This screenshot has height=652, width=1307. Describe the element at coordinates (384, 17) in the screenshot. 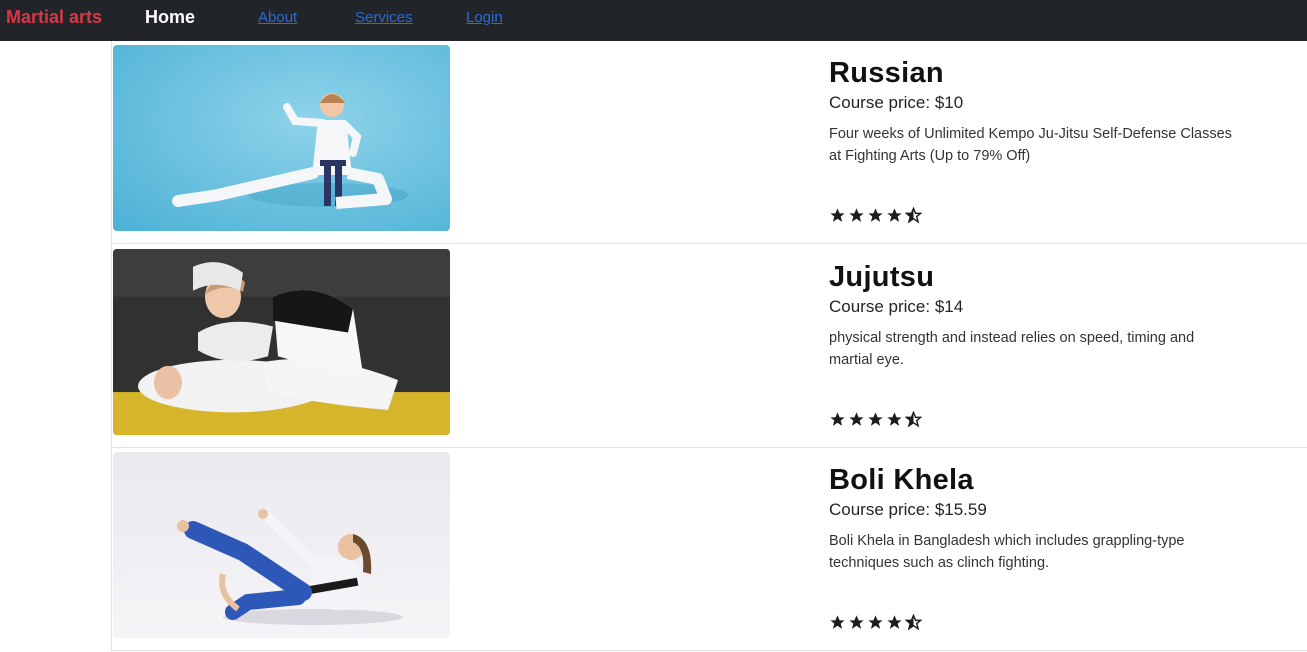

I see `nav-services-link: Services` at that location.